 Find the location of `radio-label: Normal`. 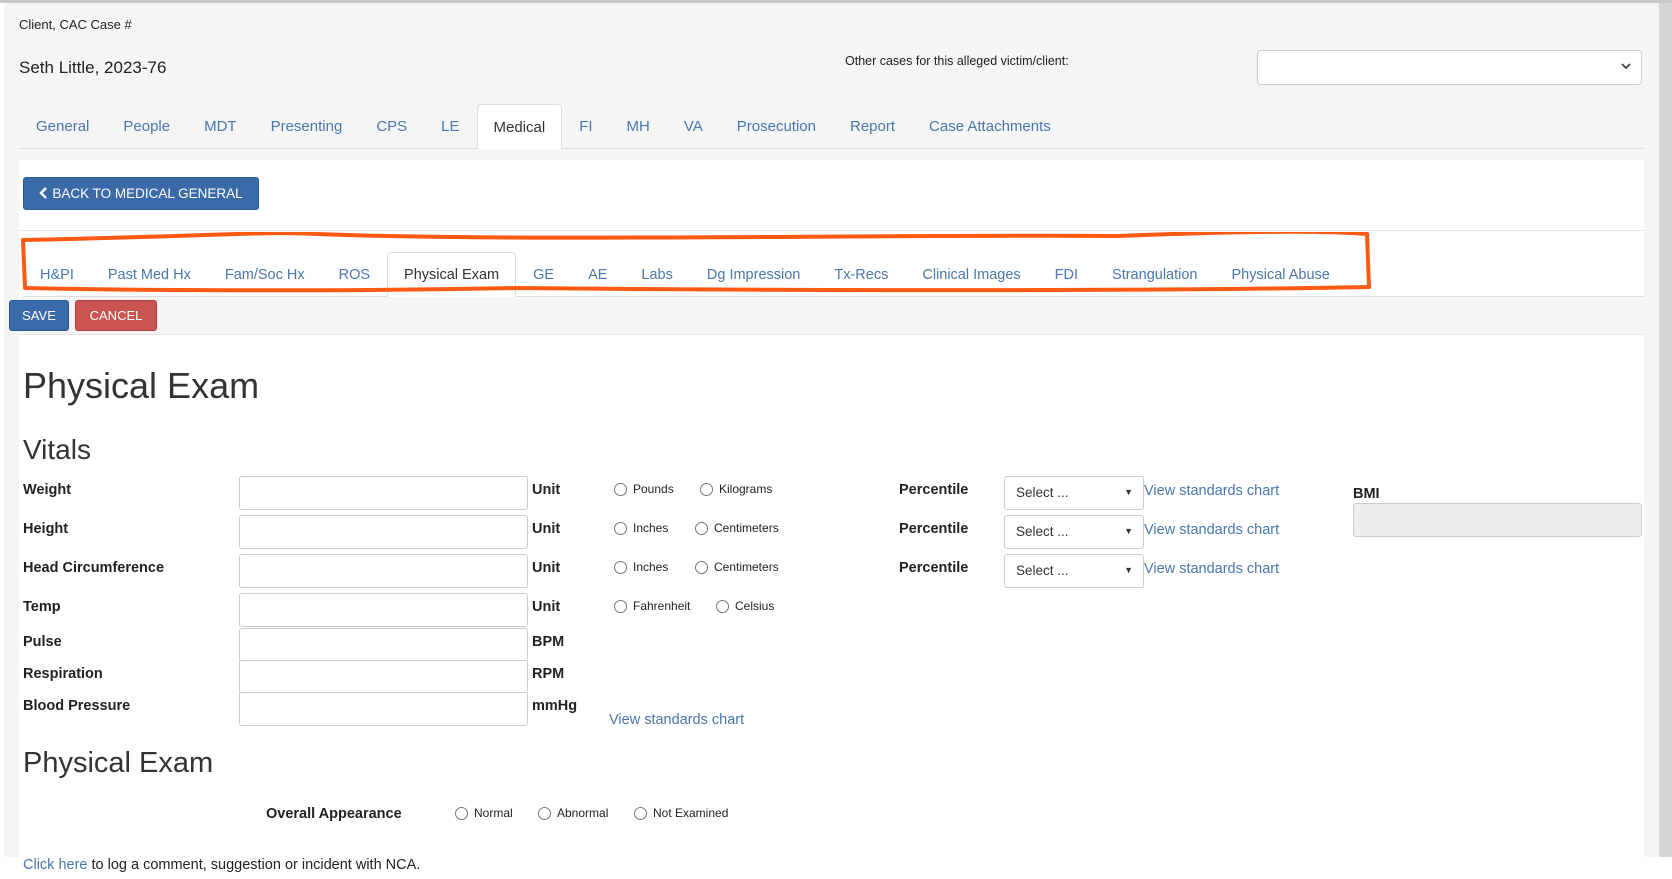

radio-label: Normal is located at coordinates (493, 813).